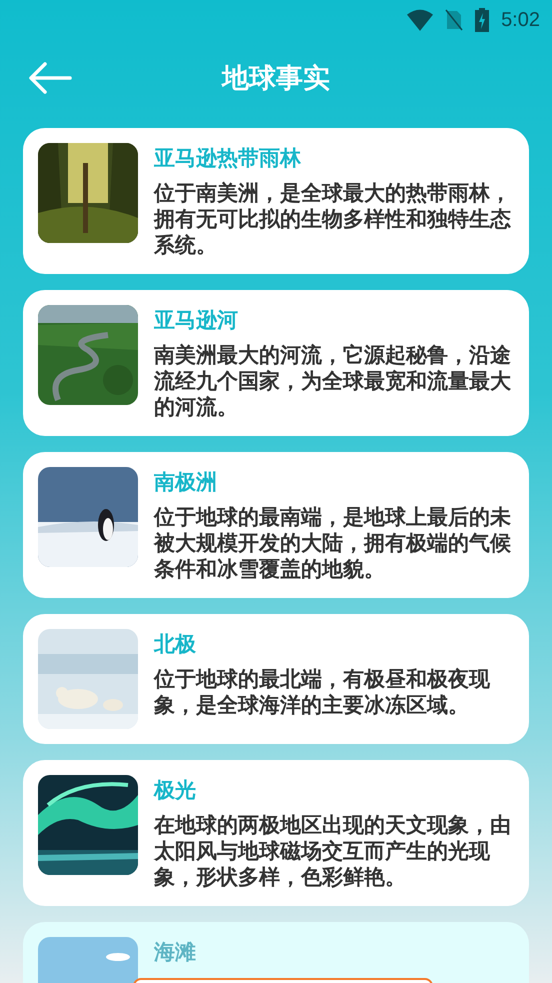 The height and width of the screenshot is (983, 552). Describe the element at coordinates (186, 483) in the screenshot. I see `fact-title: 南极洲` at that location.